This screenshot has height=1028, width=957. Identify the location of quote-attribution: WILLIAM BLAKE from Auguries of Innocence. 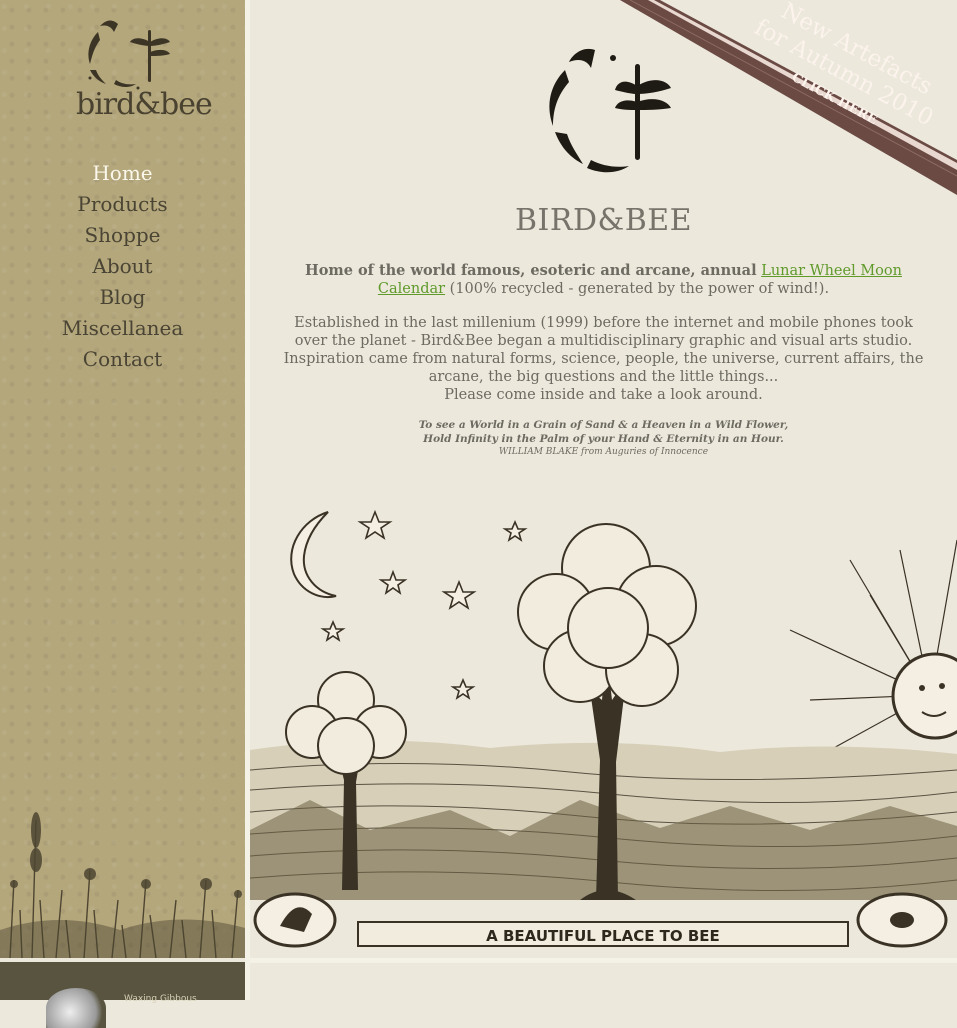
(603, 452).